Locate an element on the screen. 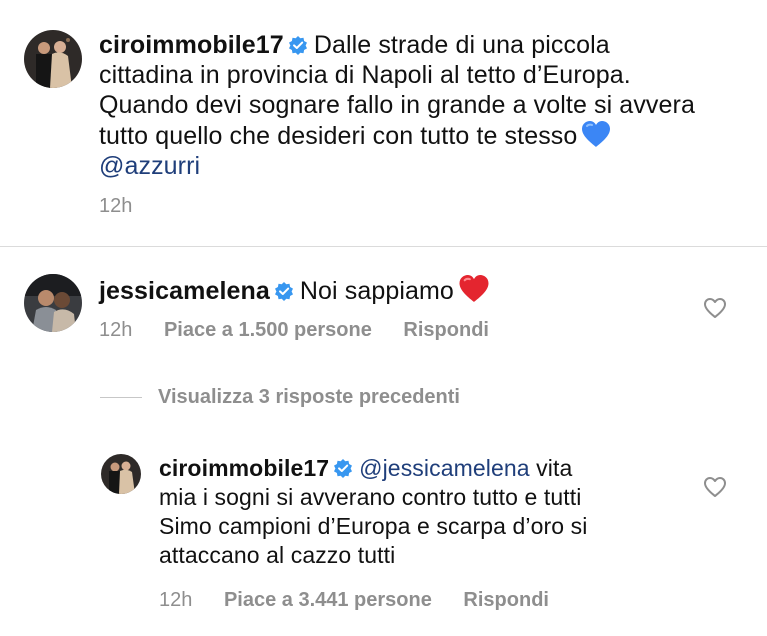  comment-meta-2: 12h Piace a 1.500 persone Rispondi is located at coordinates (307, 330).